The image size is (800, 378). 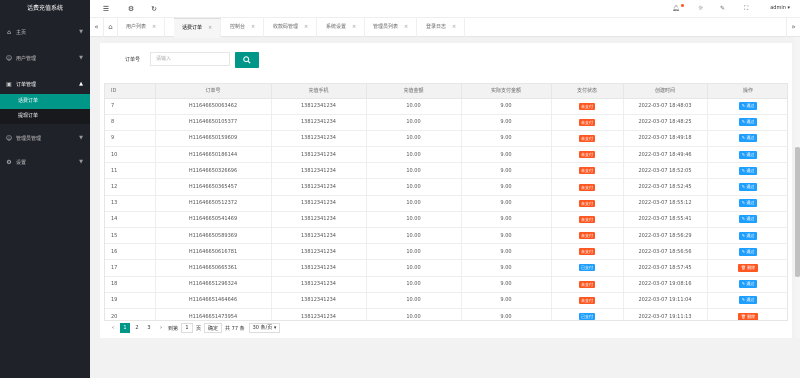 I want to click on goto-confirm-button: 确定, so click(x=213, y=328).